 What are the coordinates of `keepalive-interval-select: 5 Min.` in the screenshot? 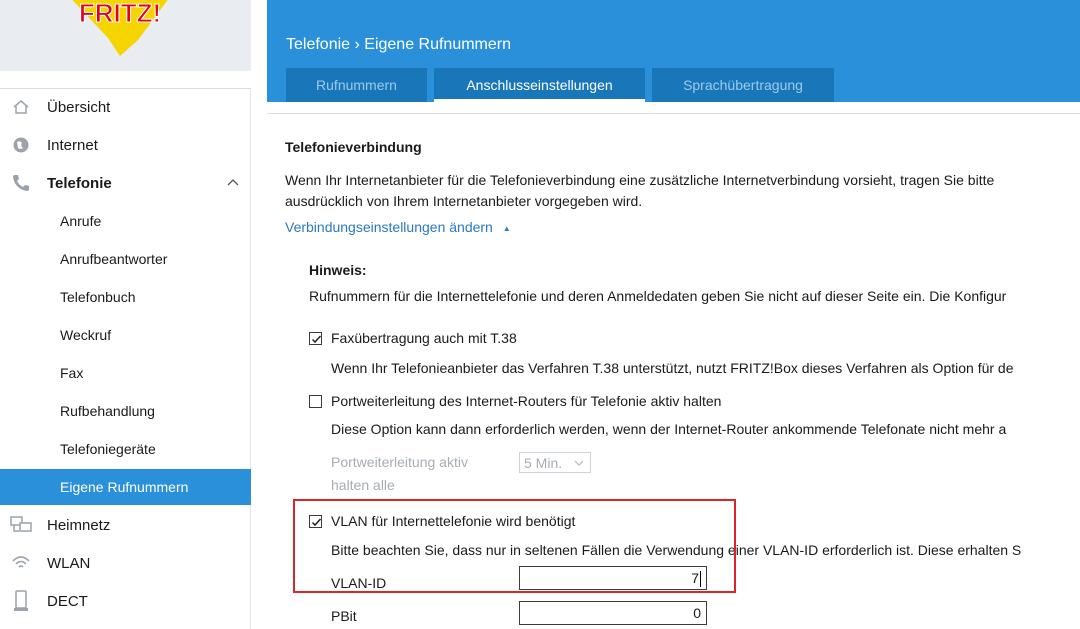 It's located at (555, 462).